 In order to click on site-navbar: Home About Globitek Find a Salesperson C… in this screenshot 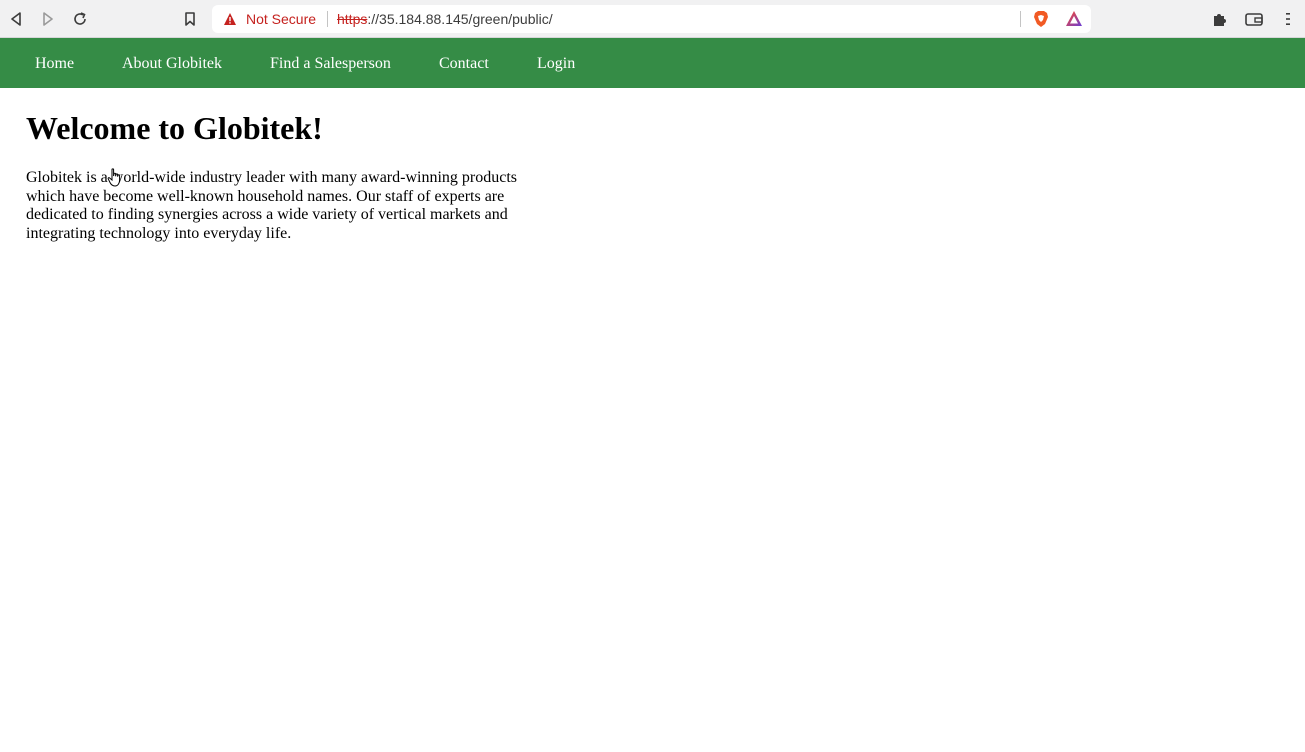, I will do `click(652, 63)`.